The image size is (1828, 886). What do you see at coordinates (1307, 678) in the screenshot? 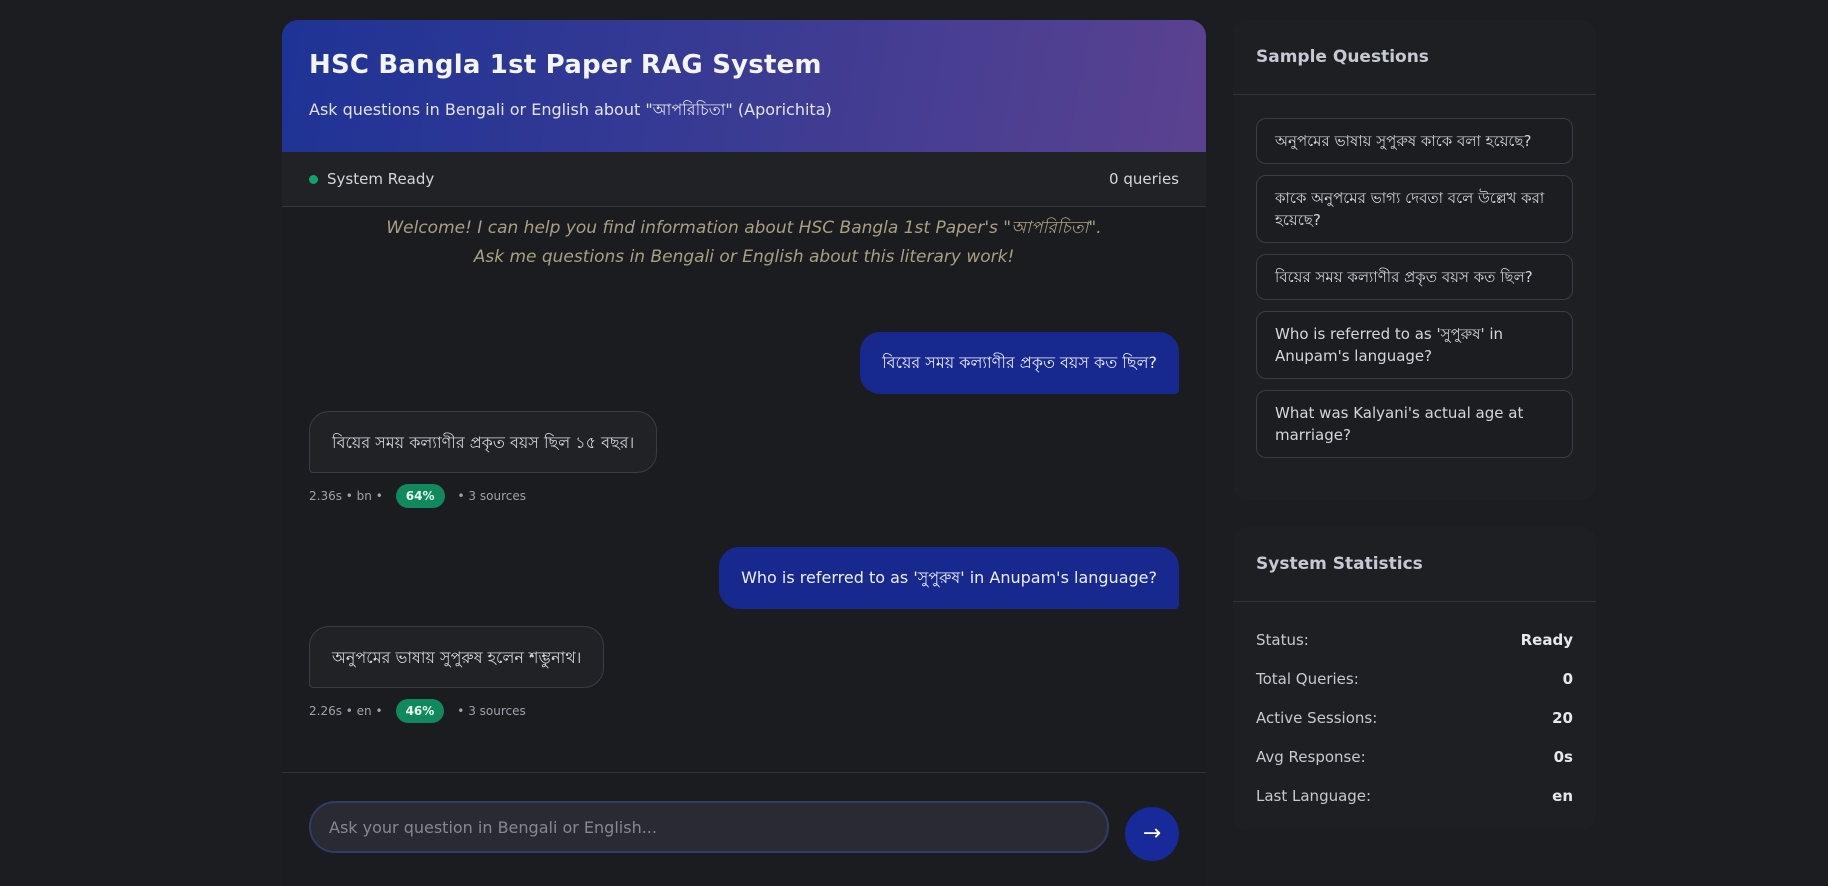
I see `stat-label: Total Queries:` at bounding box center [1307, 678].